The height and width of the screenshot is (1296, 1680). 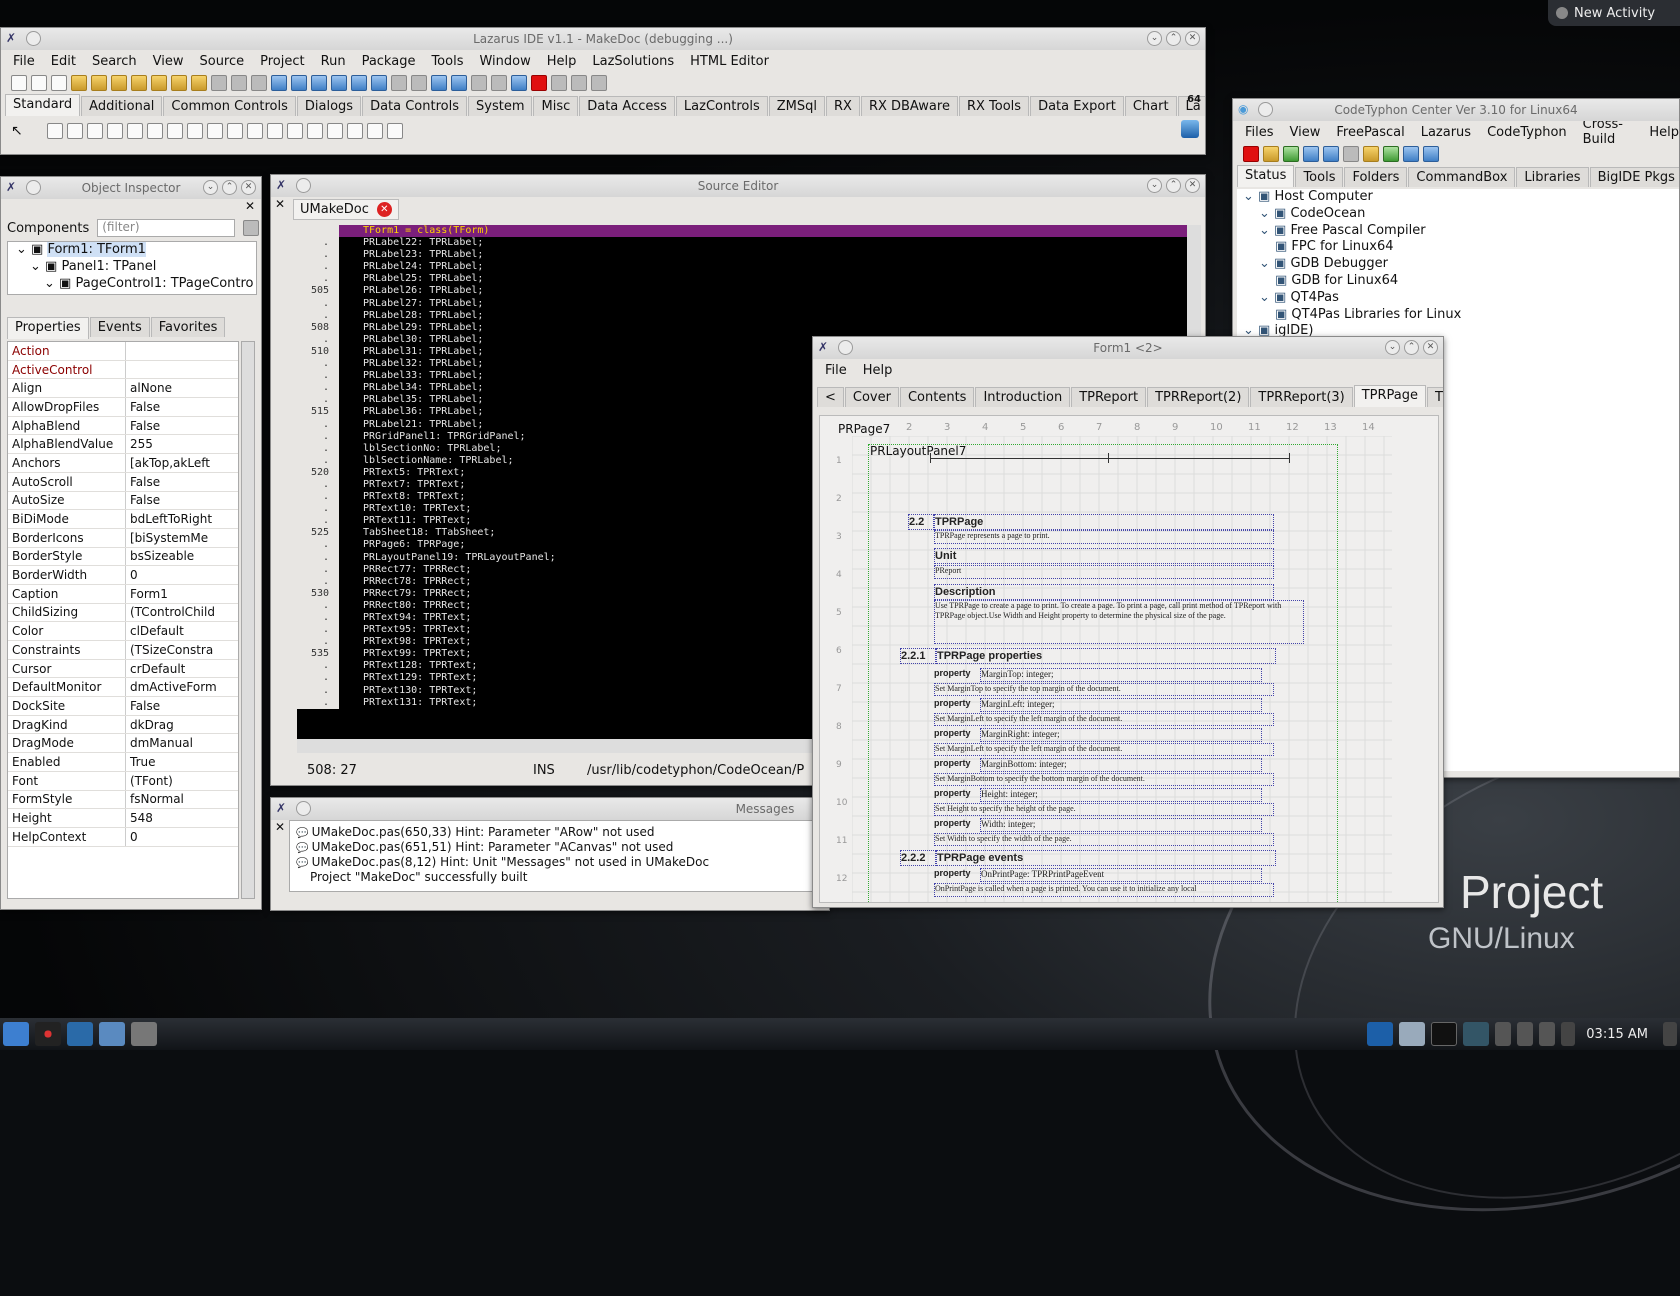 What do you see at coordinates (1608, 132) in the screenshot?
I see `ct-menu-item: Cross-Build` at bounding box center [1608, 132].